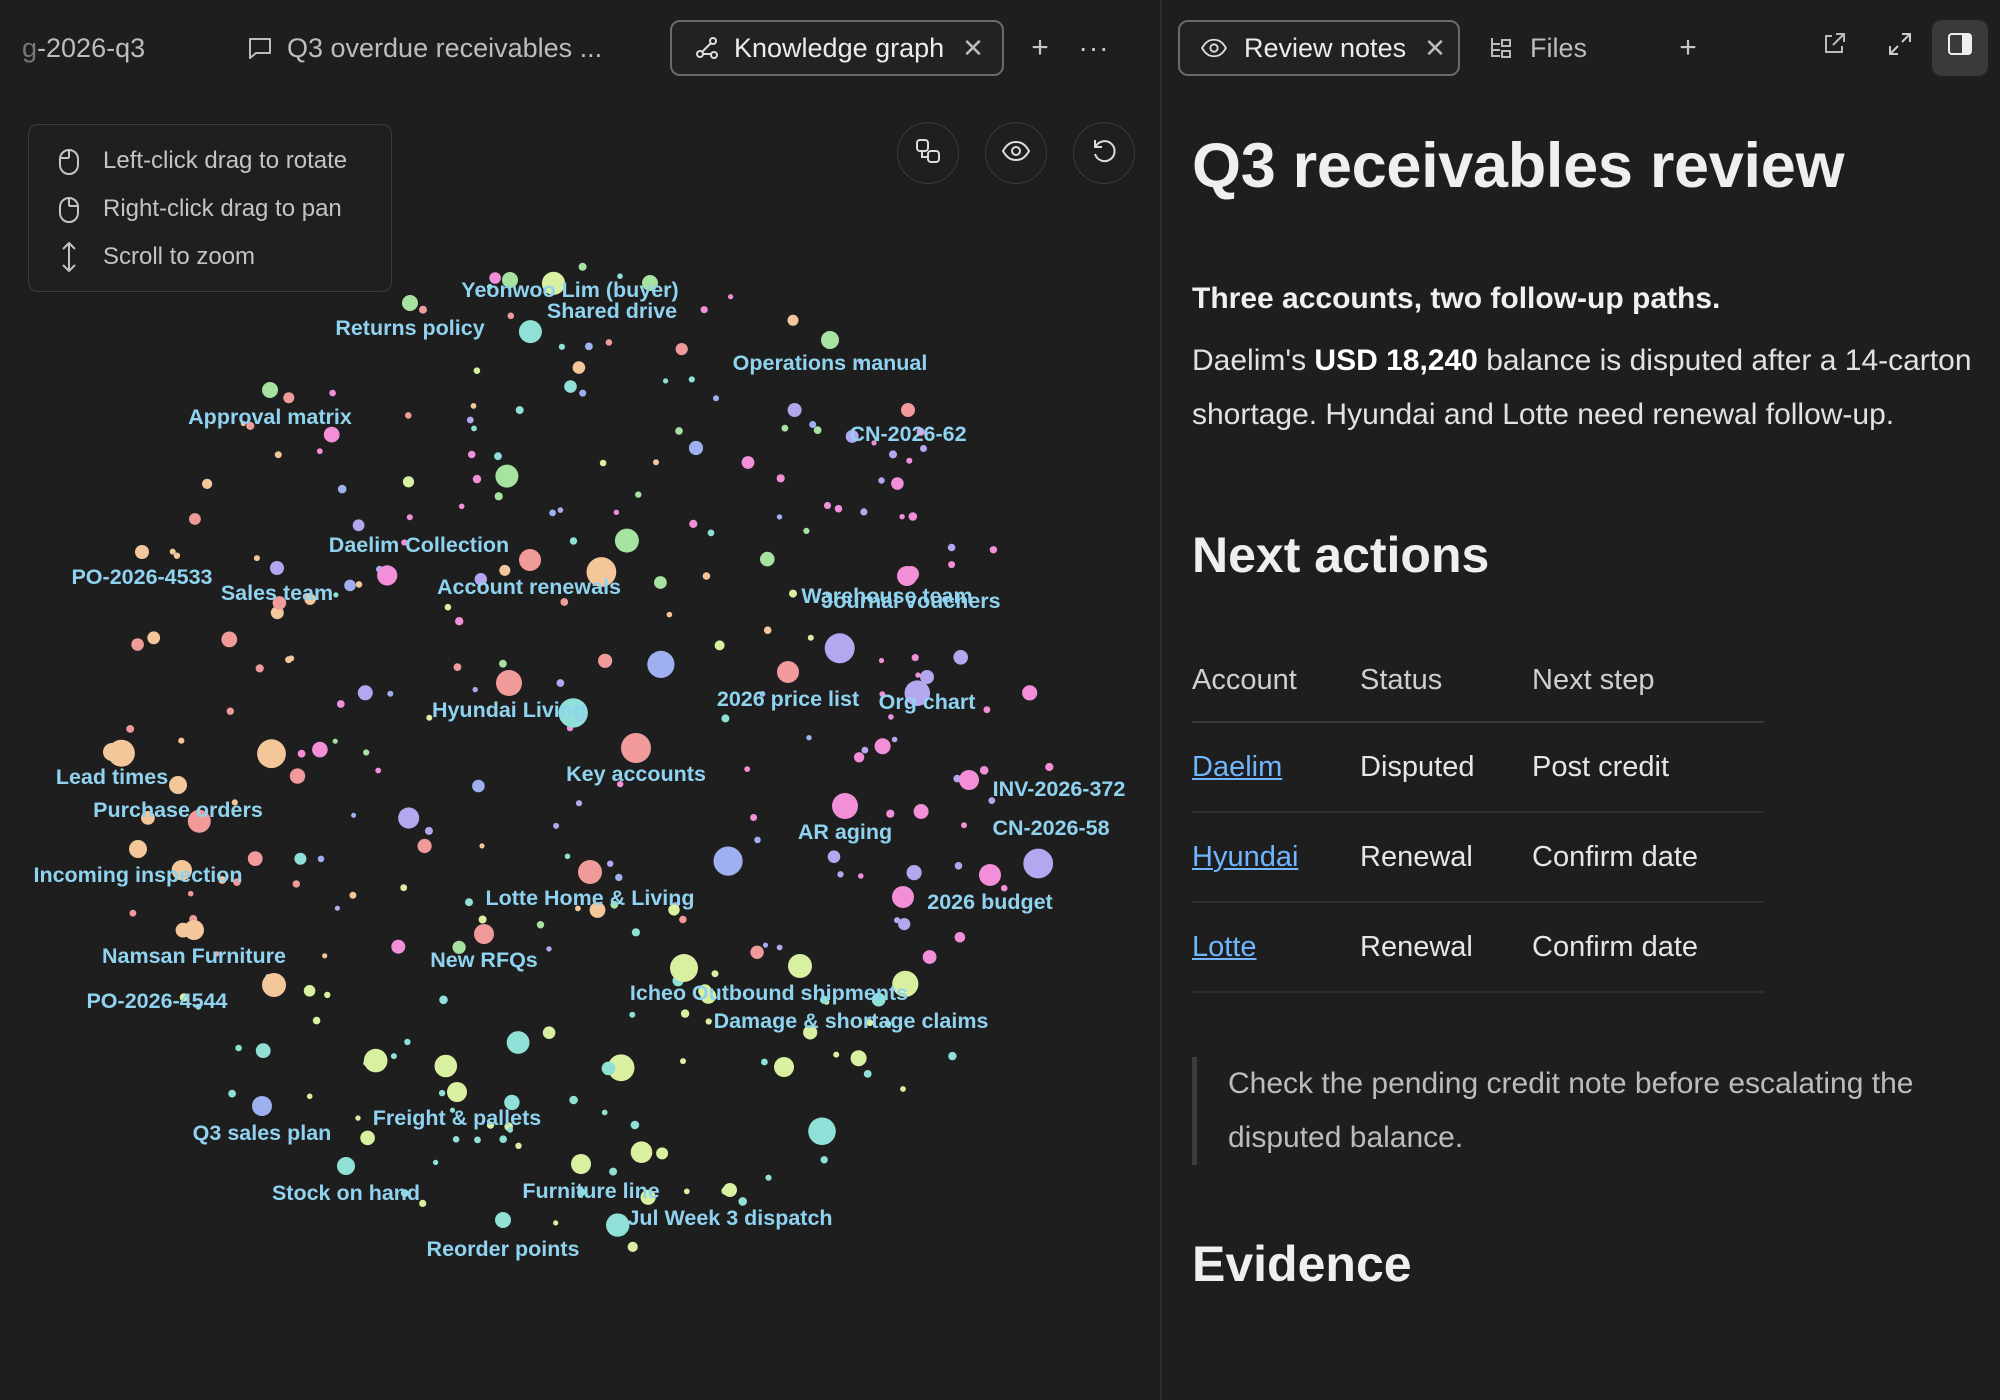 Image resolution: width=2000 pixels, height=1400 pixels. What do you see at coordinates (788, 699) in the screenshot?
I see `graph-label-price: 2026 price list` at bounding box center [788, 699].